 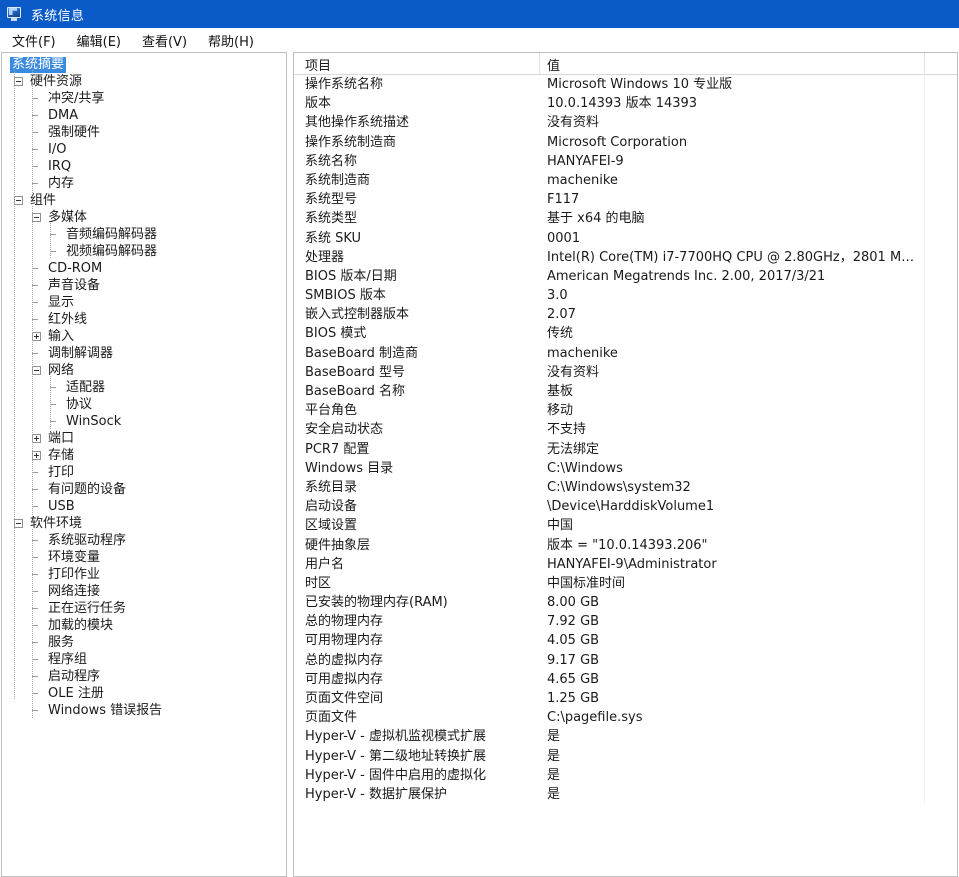 I want to click on details-item-value: 版本 = "10.0.14393.206", so click(x=627, y=545).